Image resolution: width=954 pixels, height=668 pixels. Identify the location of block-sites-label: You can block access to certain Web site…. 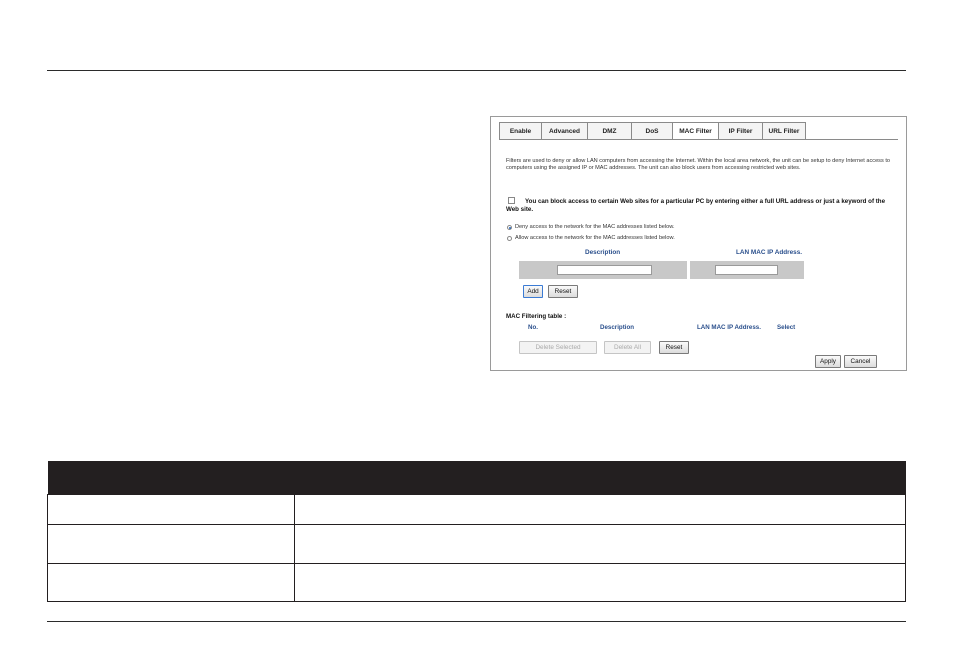
(696, 205).